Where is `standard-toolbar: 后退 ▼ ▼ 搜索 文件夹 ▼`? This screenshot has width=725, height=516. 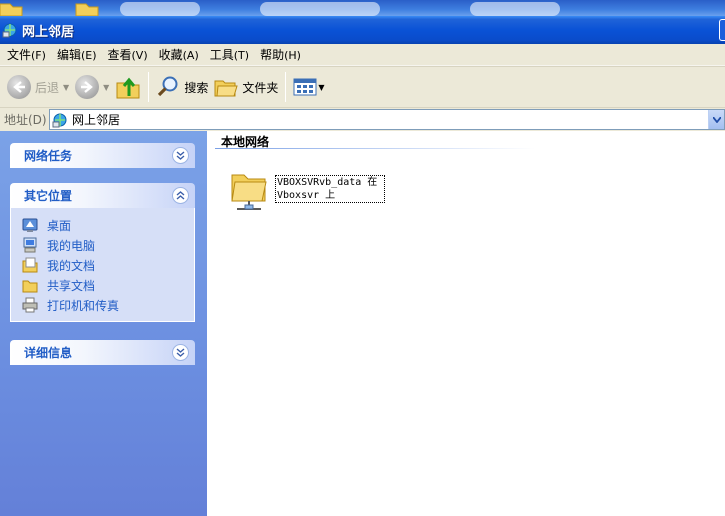
standard-toolbar: 后退 ▼ ▼ 搜索 文件夹 ▼ is located at coordinates (362, 87).